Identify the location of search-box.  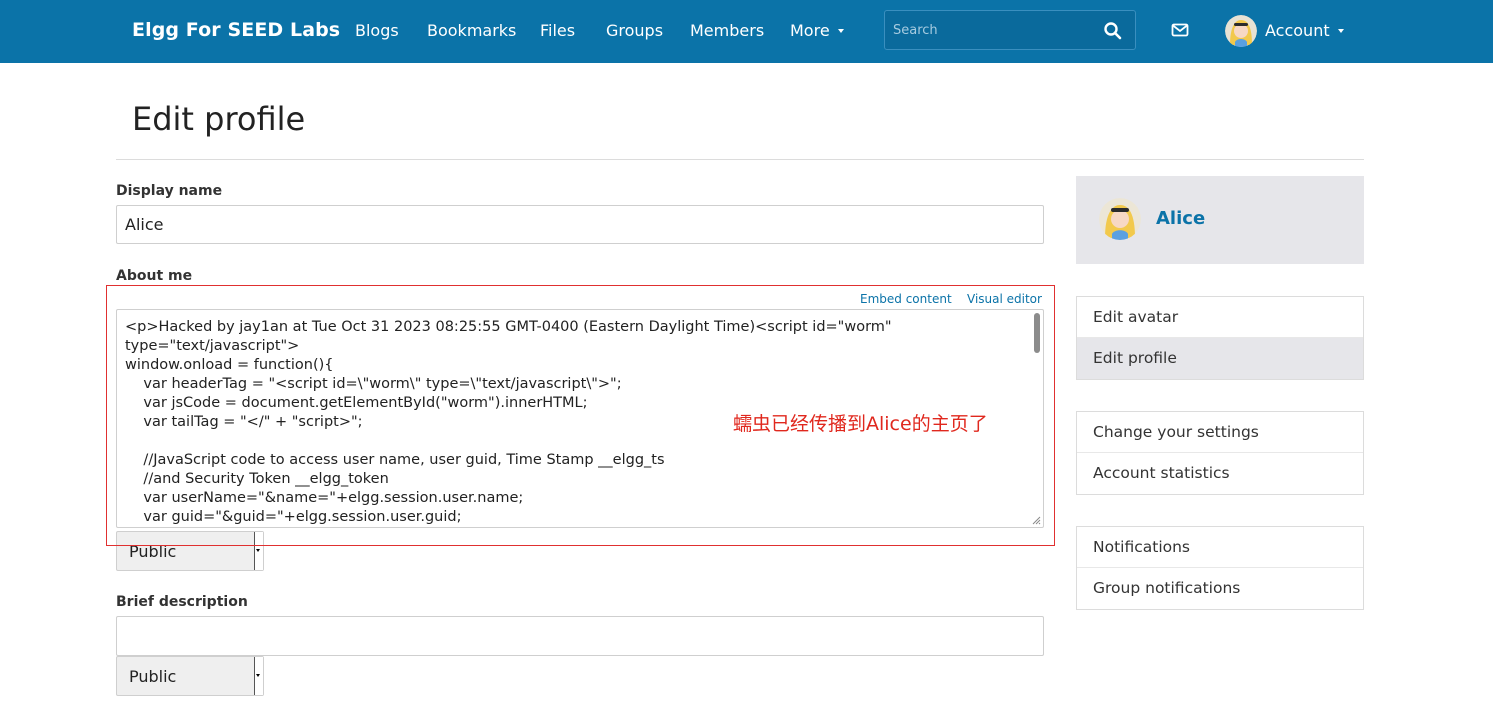
(1010, 30).